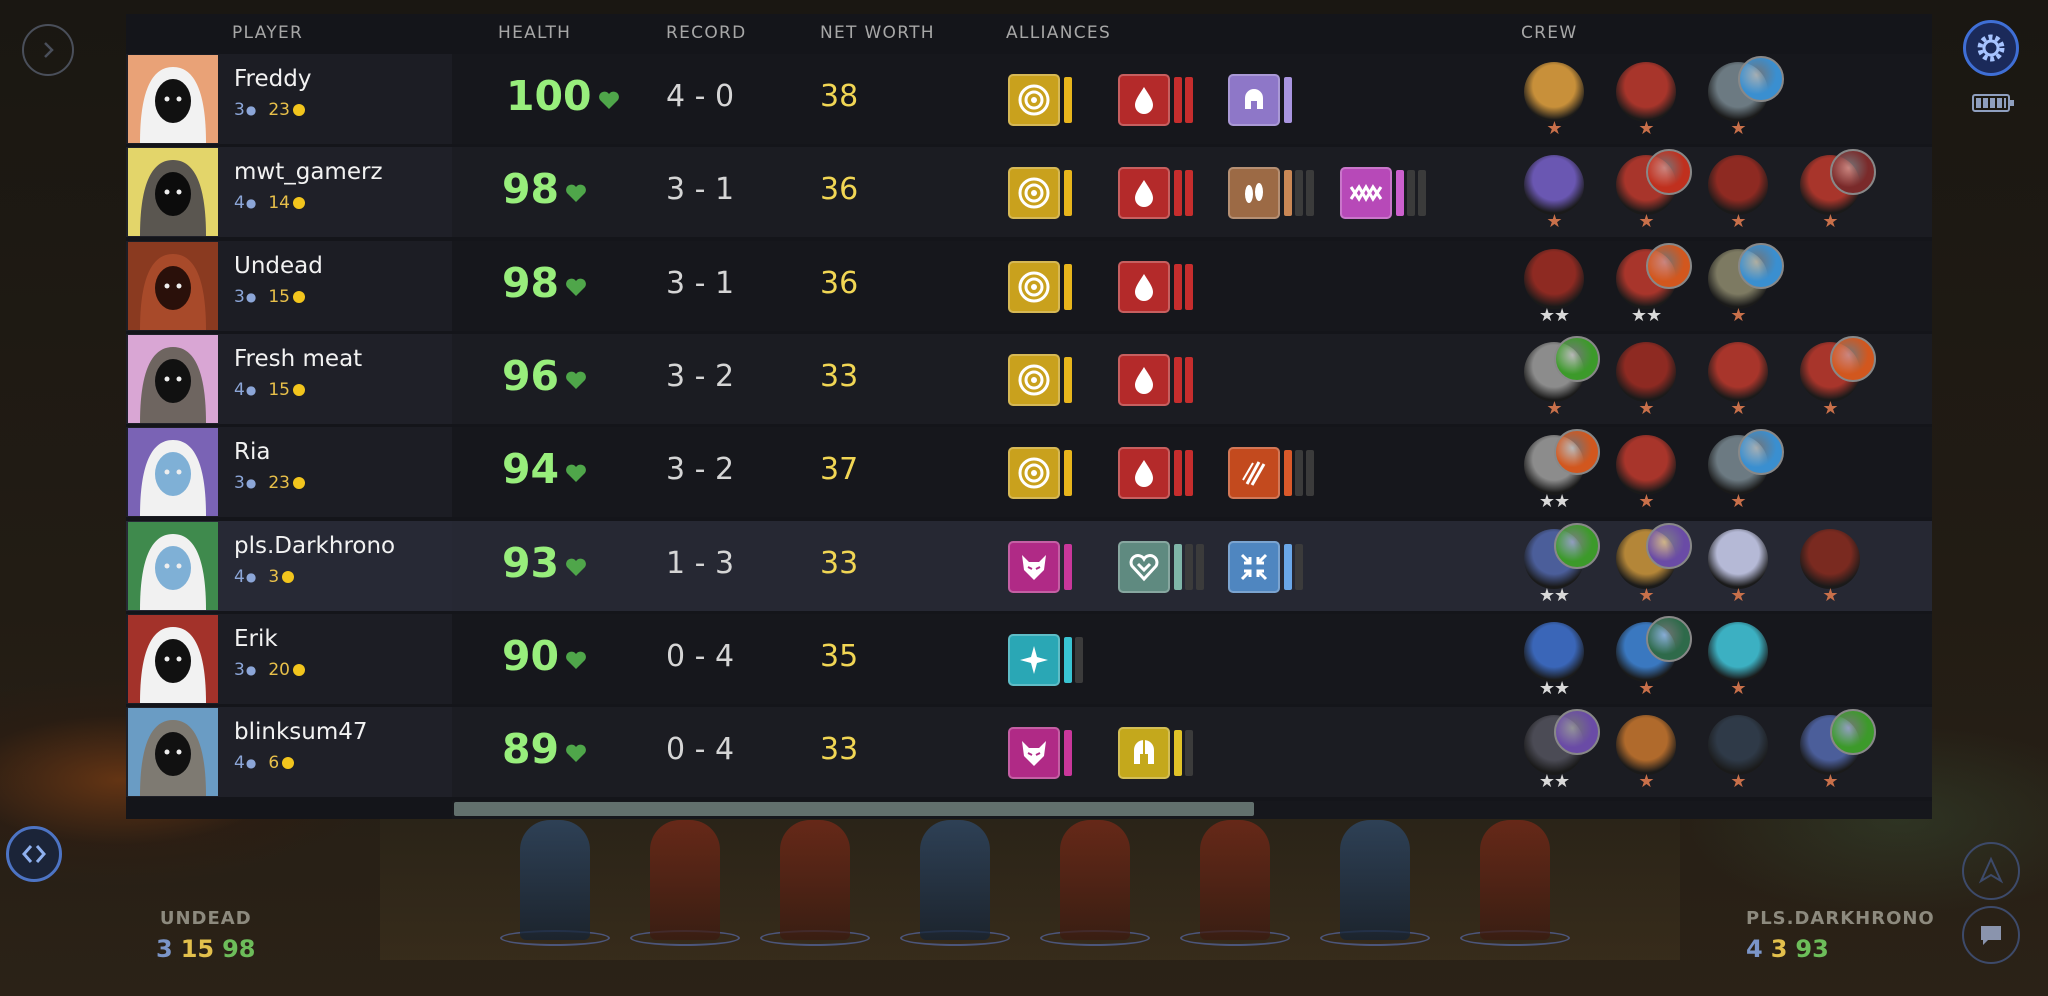 This screenshot has width=2048, height=996. I want to click on left-top-round-button, so click(48, 50).